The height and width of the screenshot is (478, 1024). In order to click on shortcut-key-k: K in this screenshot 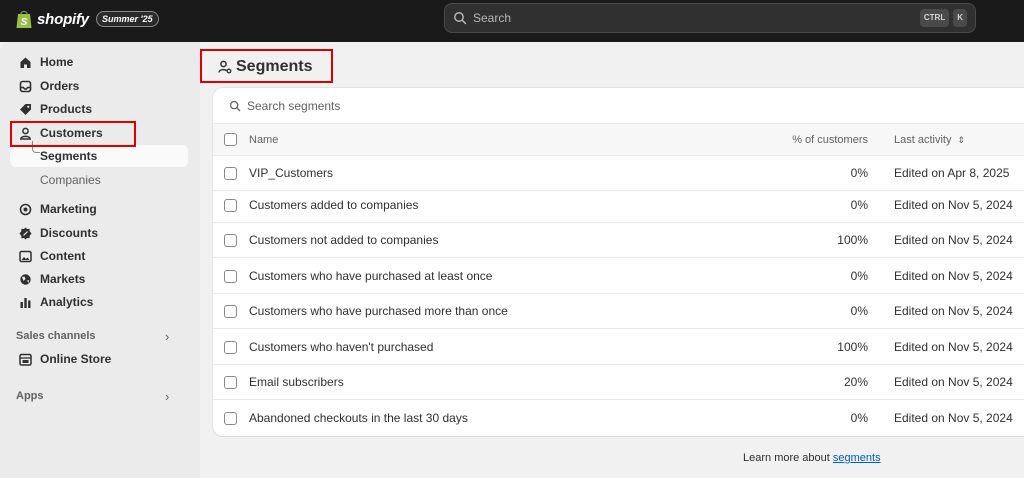, I will do `click(960, 18)`.